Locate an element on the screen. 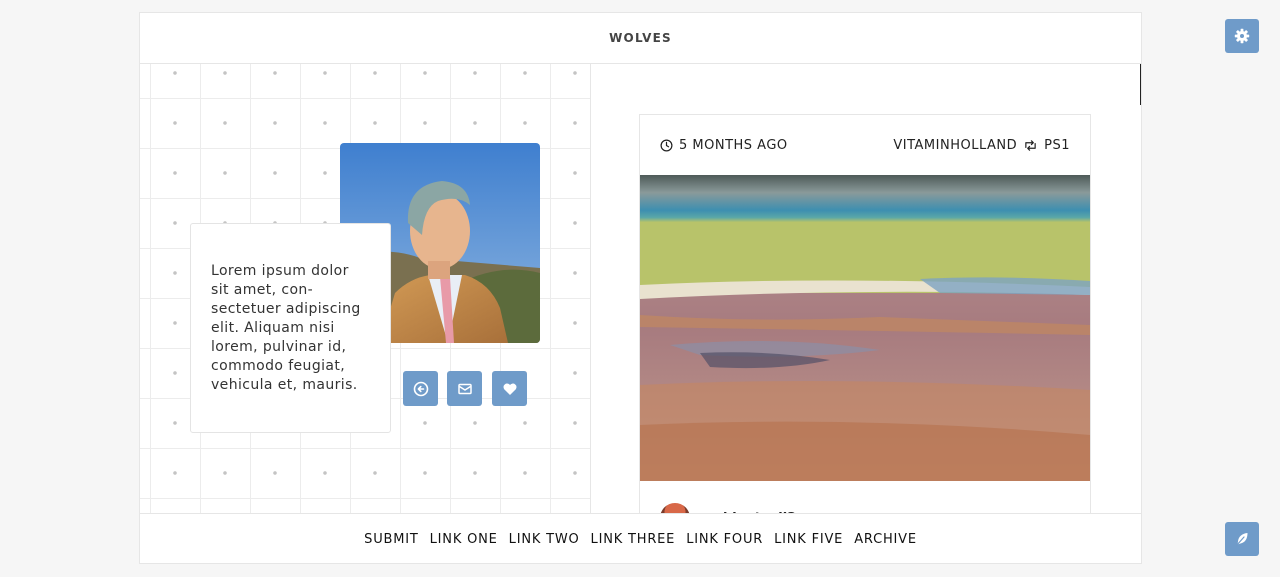  nav-link-archive: ARCHIVE is located at coordinates (885, 539).